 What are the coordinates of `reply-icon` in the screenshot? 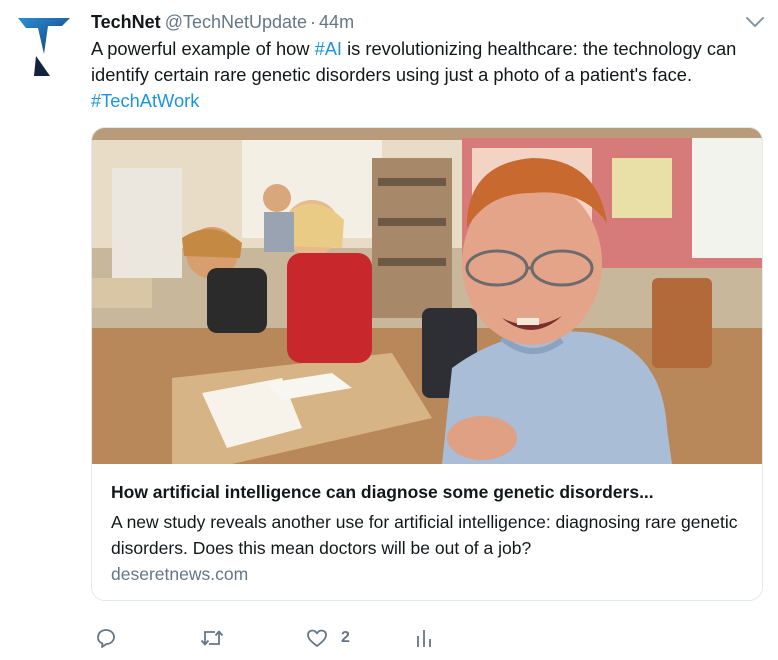 It's located at (106, 638).